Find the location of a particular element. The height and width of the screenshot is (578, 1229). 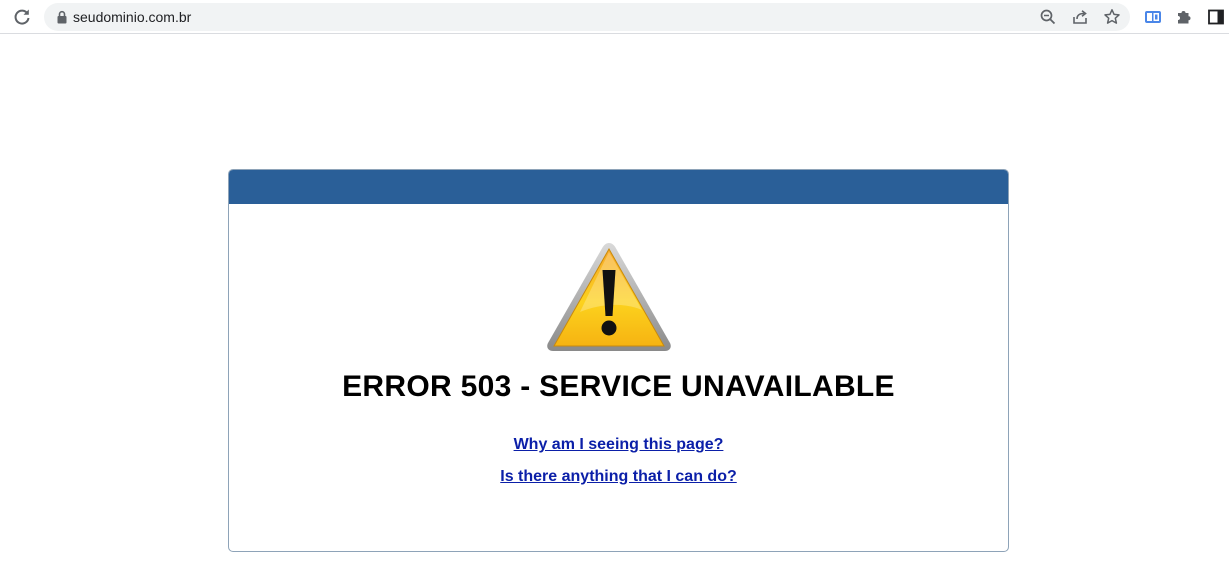

warning-triangle-icon is located at coordinates (609, 297).